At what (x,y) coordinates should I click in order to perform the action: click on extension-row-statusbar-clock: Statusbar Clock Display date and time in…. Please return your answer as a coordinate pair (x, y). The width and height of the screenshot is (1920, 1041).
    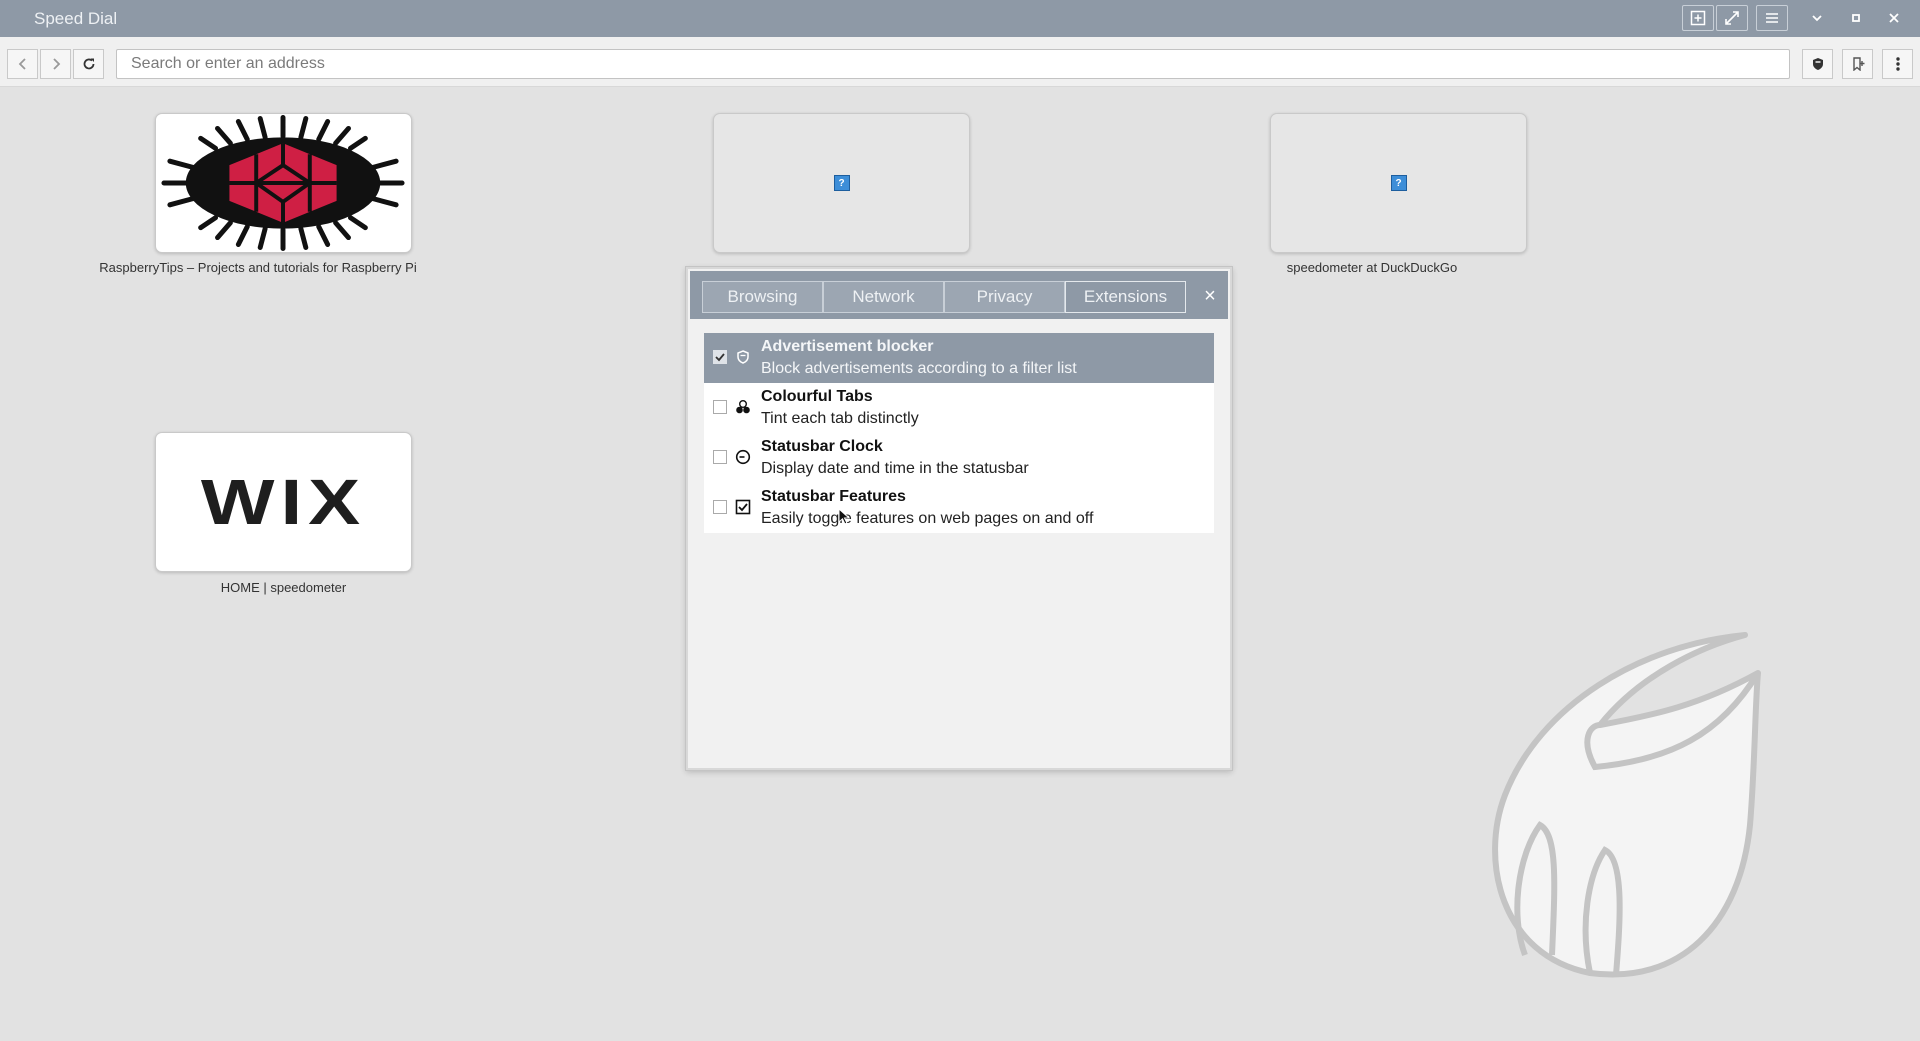
    Looking at the image, I should click on (959, 458).